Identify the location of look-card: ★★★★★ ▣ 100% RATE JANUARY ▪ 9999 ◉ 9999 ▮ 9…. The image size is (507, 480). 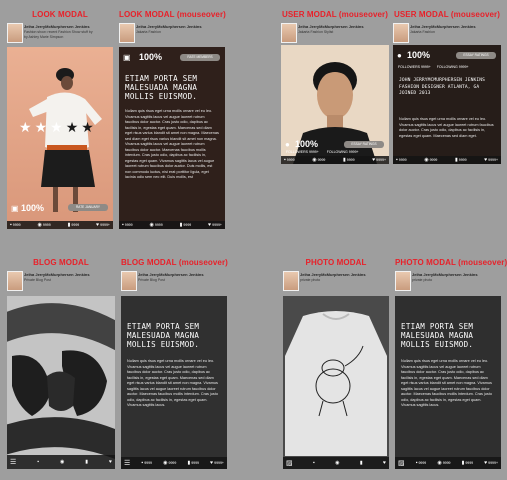
(60, 138).